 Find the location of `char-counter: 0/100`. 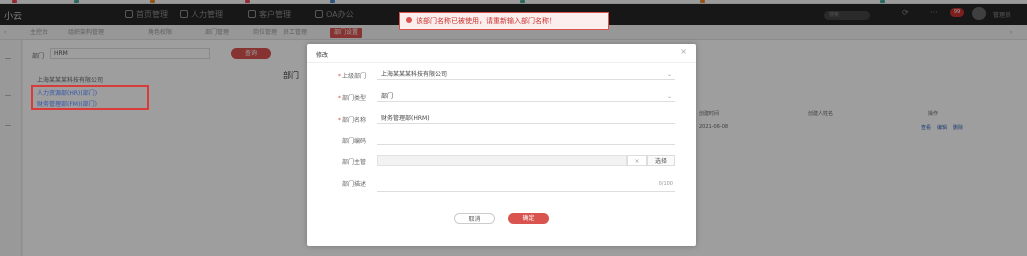

char-counter: 0/100 is located at coordinates (665, 184).